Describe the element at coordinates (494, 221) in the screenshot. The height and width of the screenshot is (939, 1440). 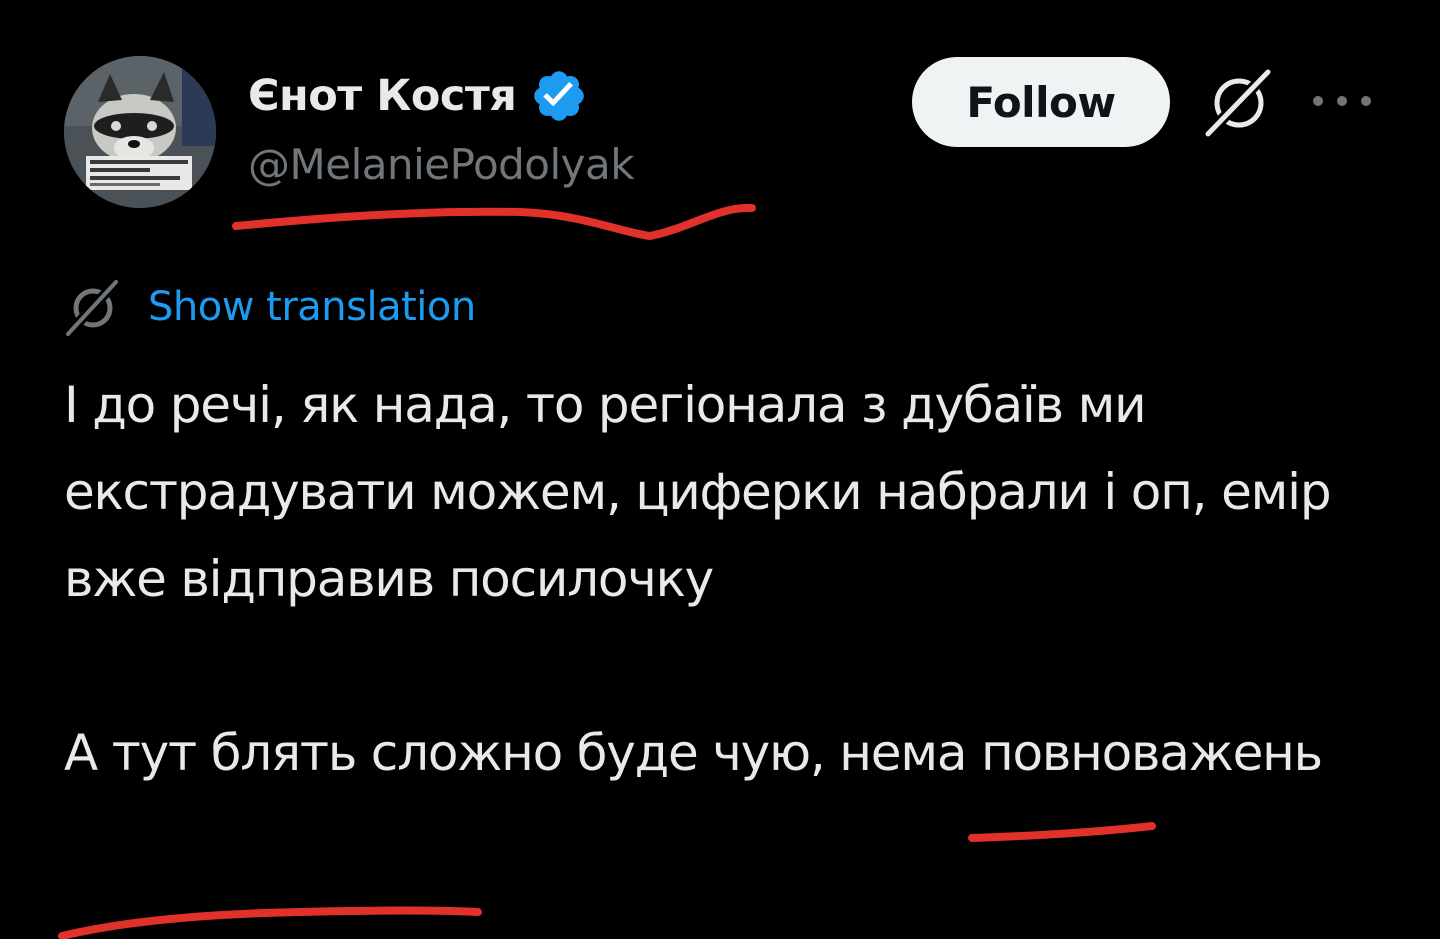
I see `handle-underline` at that location.